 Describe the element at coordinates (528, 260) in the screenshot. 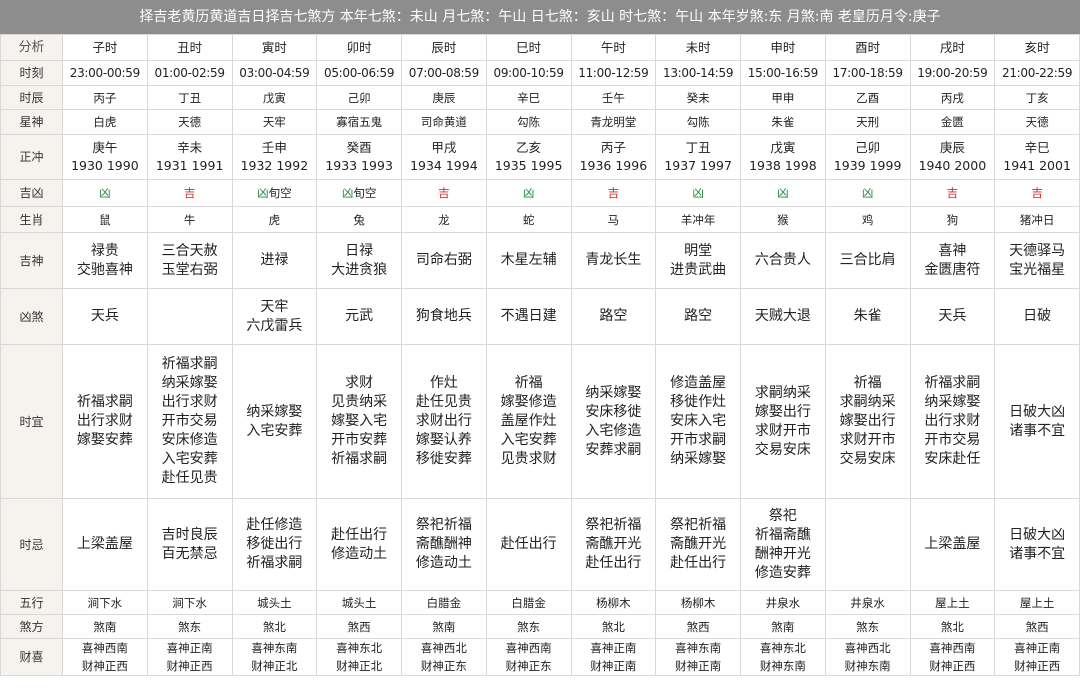

I see `cell-jishen-5: 木星左辅` at that location.